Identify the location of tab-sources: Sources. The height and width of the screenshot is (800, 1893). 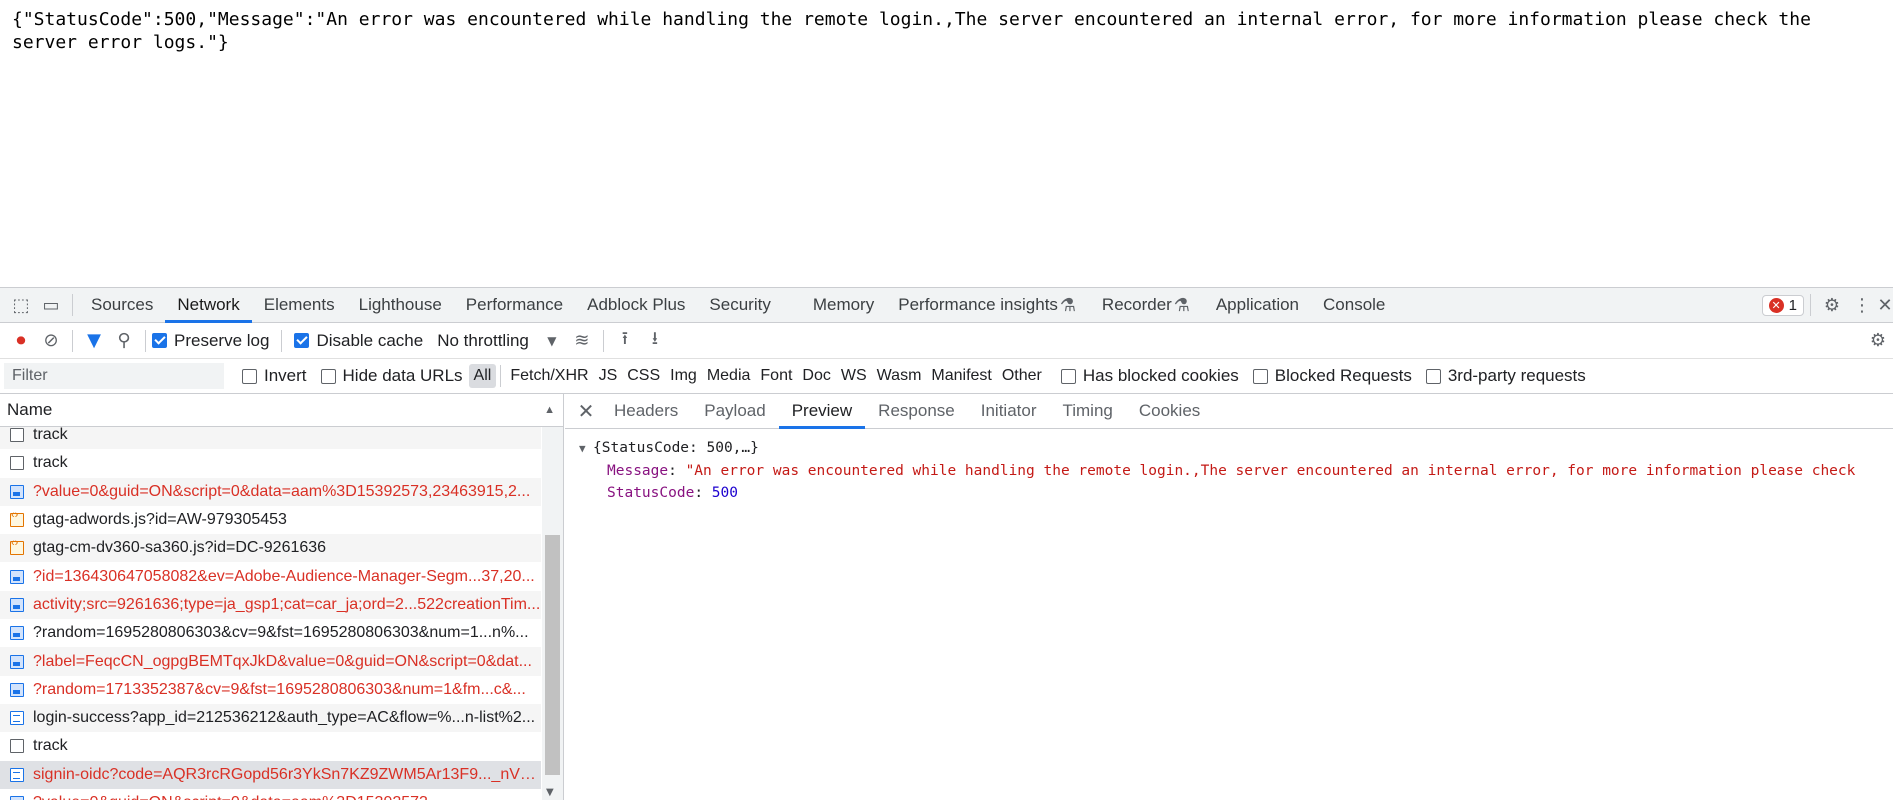
(122, 305).